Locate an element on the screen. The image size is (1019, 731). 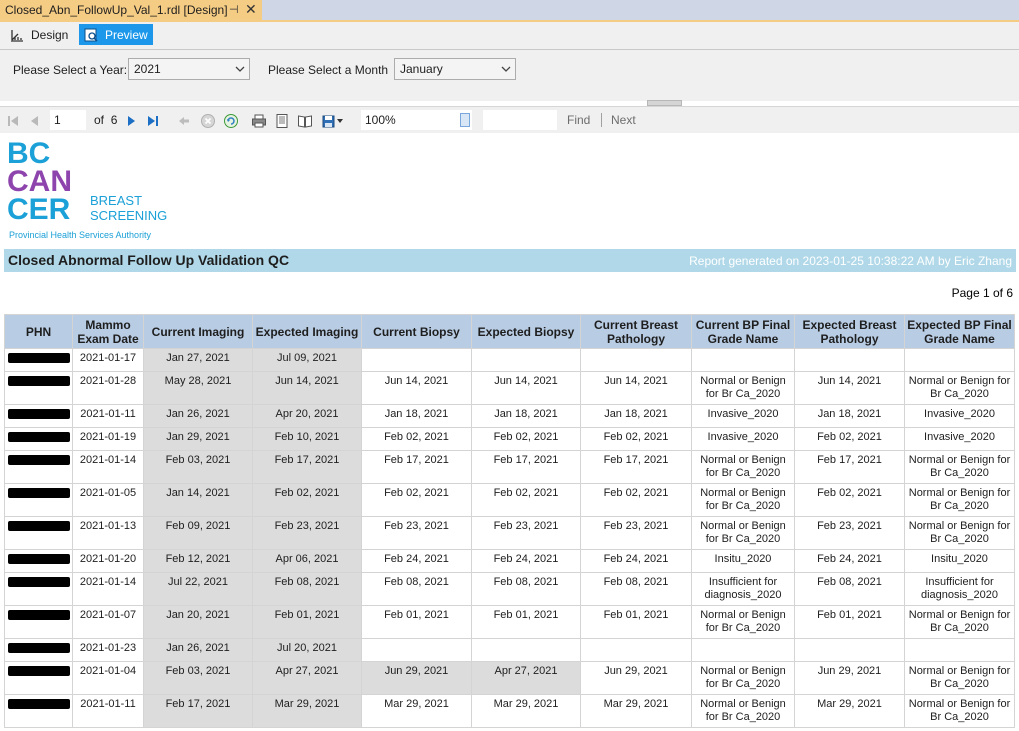
exam-date-cell: 2021-01-19 is located at coordinates (108, 439).